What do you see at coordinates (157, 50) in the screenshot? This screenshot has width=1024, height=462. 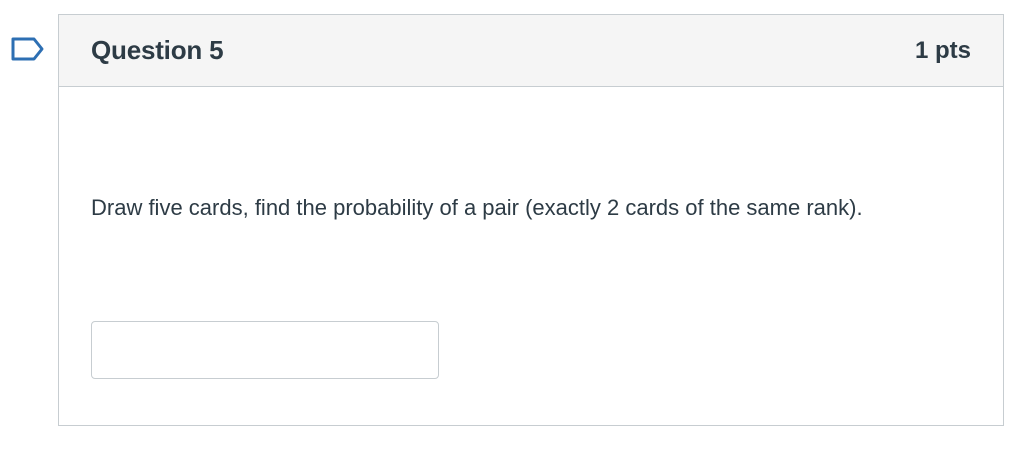 I see `question-title: Question 5` at bounding box center [157, 50].